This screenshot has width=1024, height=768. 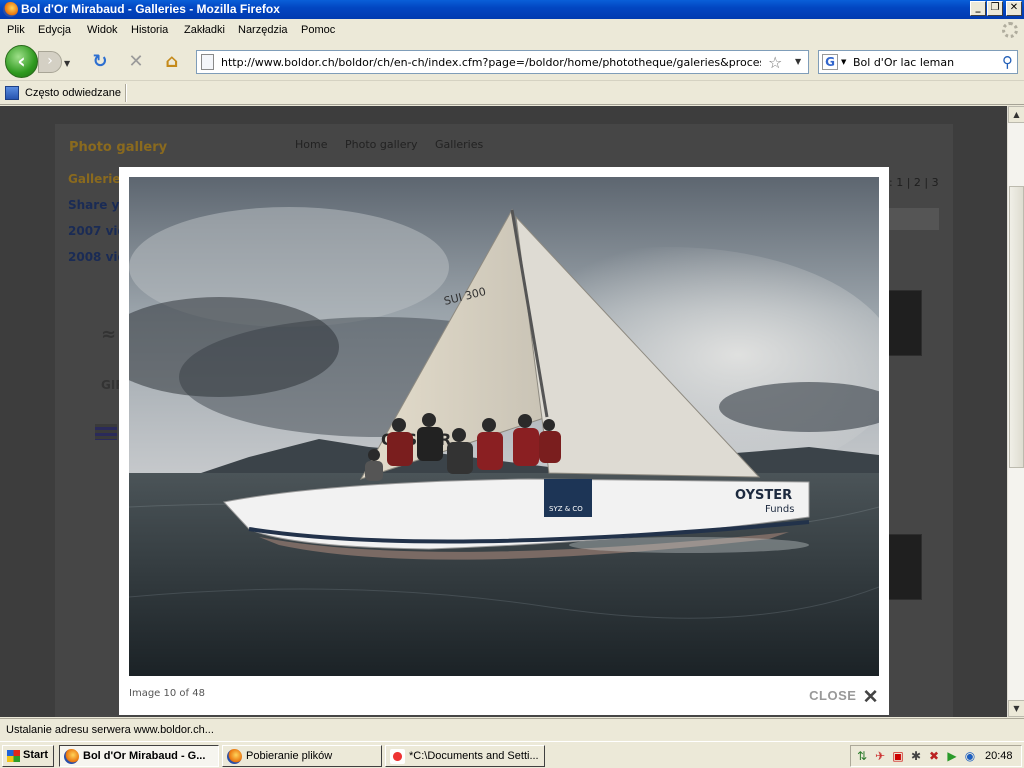 I want to click on alert-icon: ✖, so click(x=934, y=756).